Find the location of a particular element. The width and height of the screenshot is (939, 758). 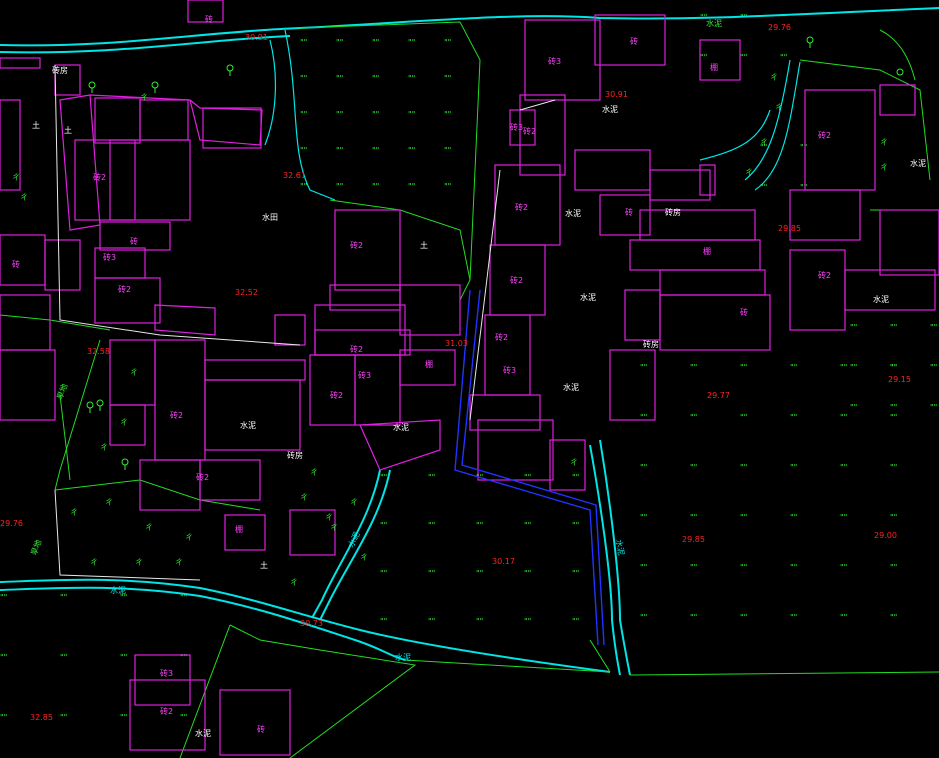

green-label: 旱地 is located at coordinates (61, 391).